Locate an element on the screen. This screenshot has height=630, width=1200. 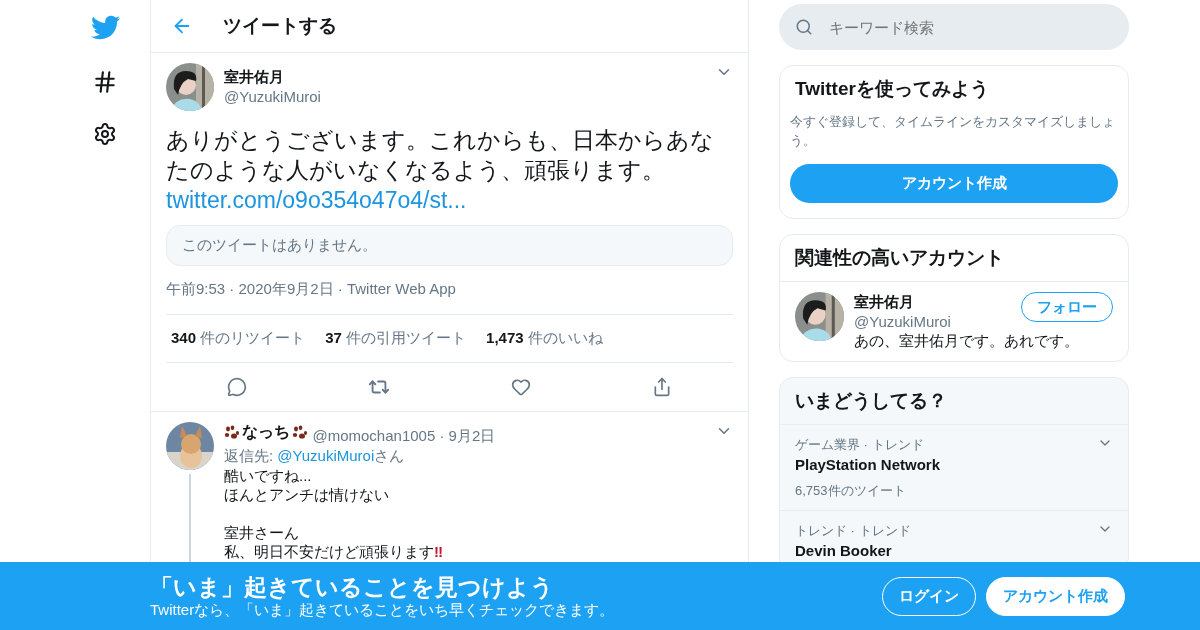
stat-link: 1,473 件のいいね is located at coordinates (544, 338).